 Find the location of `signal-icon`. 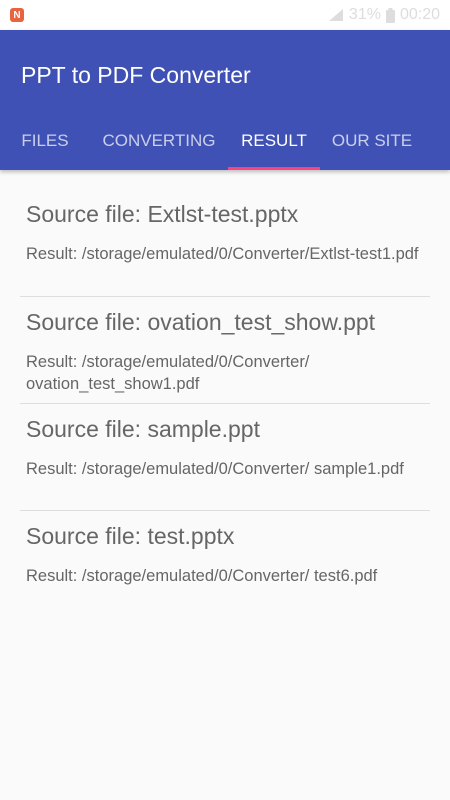

signal-icon is located at coordinates (336, 15).